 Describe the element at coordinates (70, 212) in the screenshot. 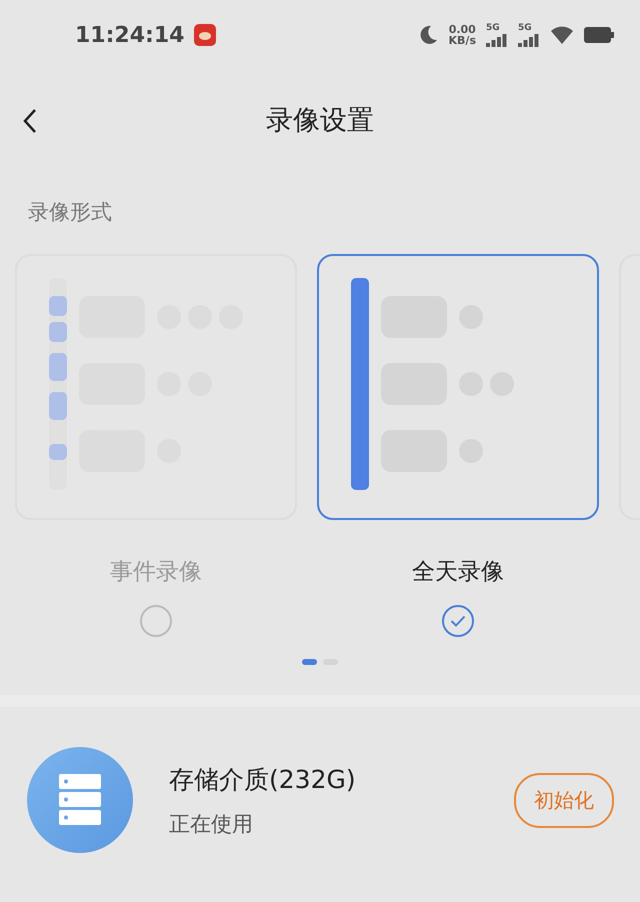

I see `section-title: 录像形式` at that location.